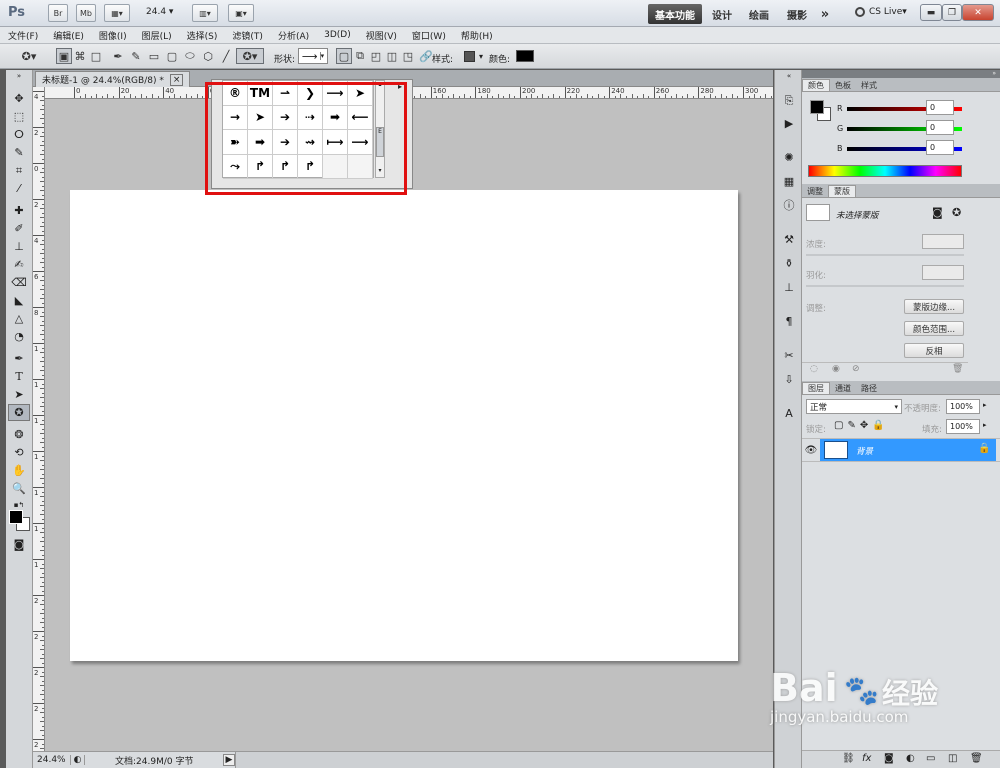  Describe the element at coordinates (789, 101) in the screenshot. I see `history-panel-icon: ⎘` at that location.